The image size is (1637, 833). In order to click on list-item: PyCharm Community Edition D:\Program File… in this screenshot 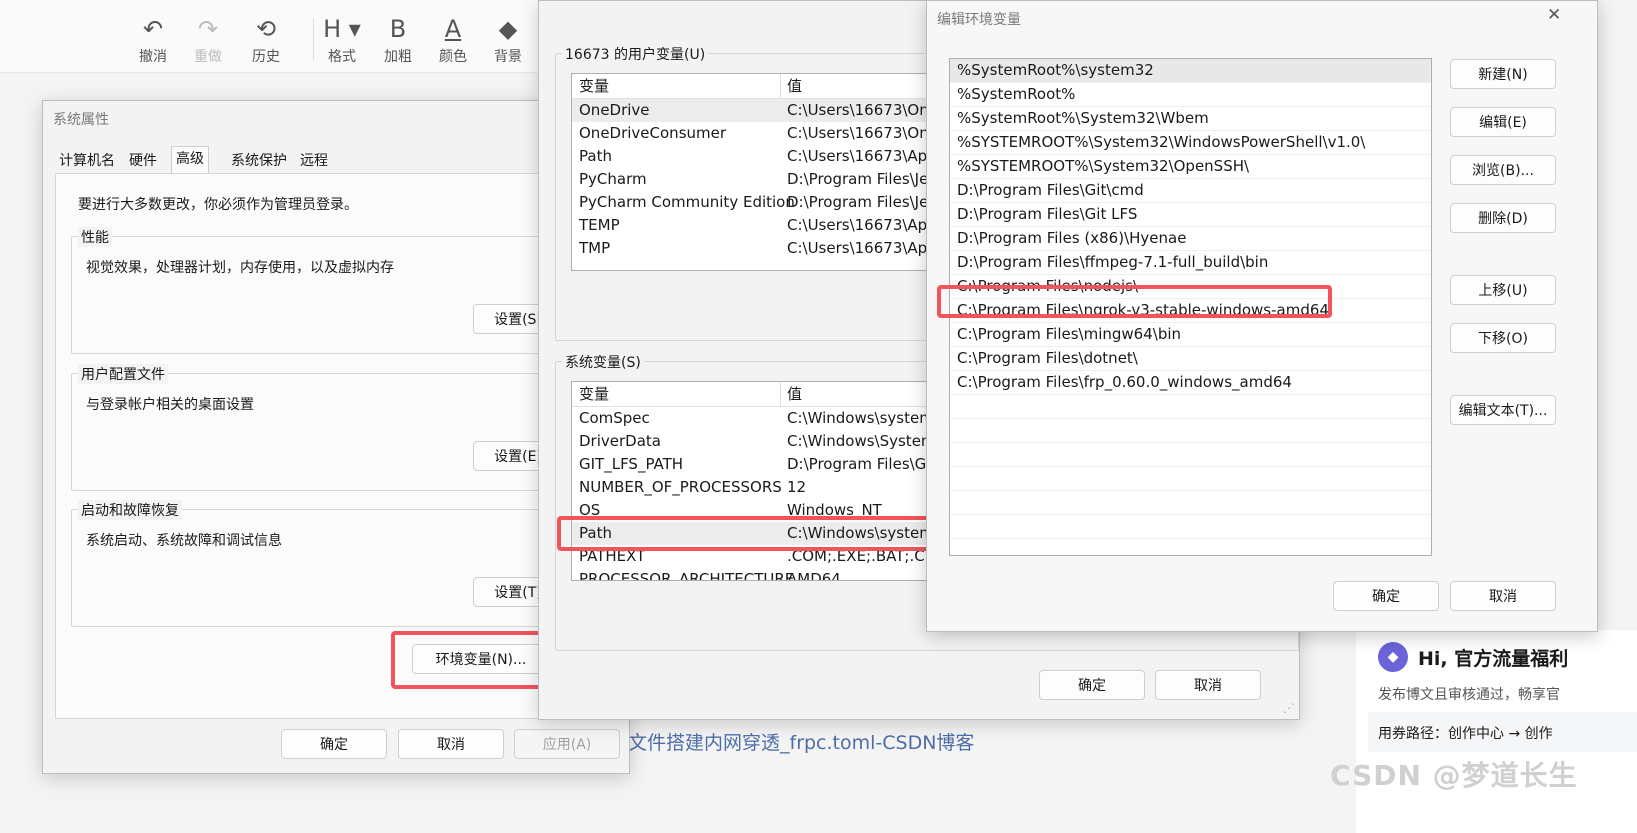, I will do `click(772, 202)`.